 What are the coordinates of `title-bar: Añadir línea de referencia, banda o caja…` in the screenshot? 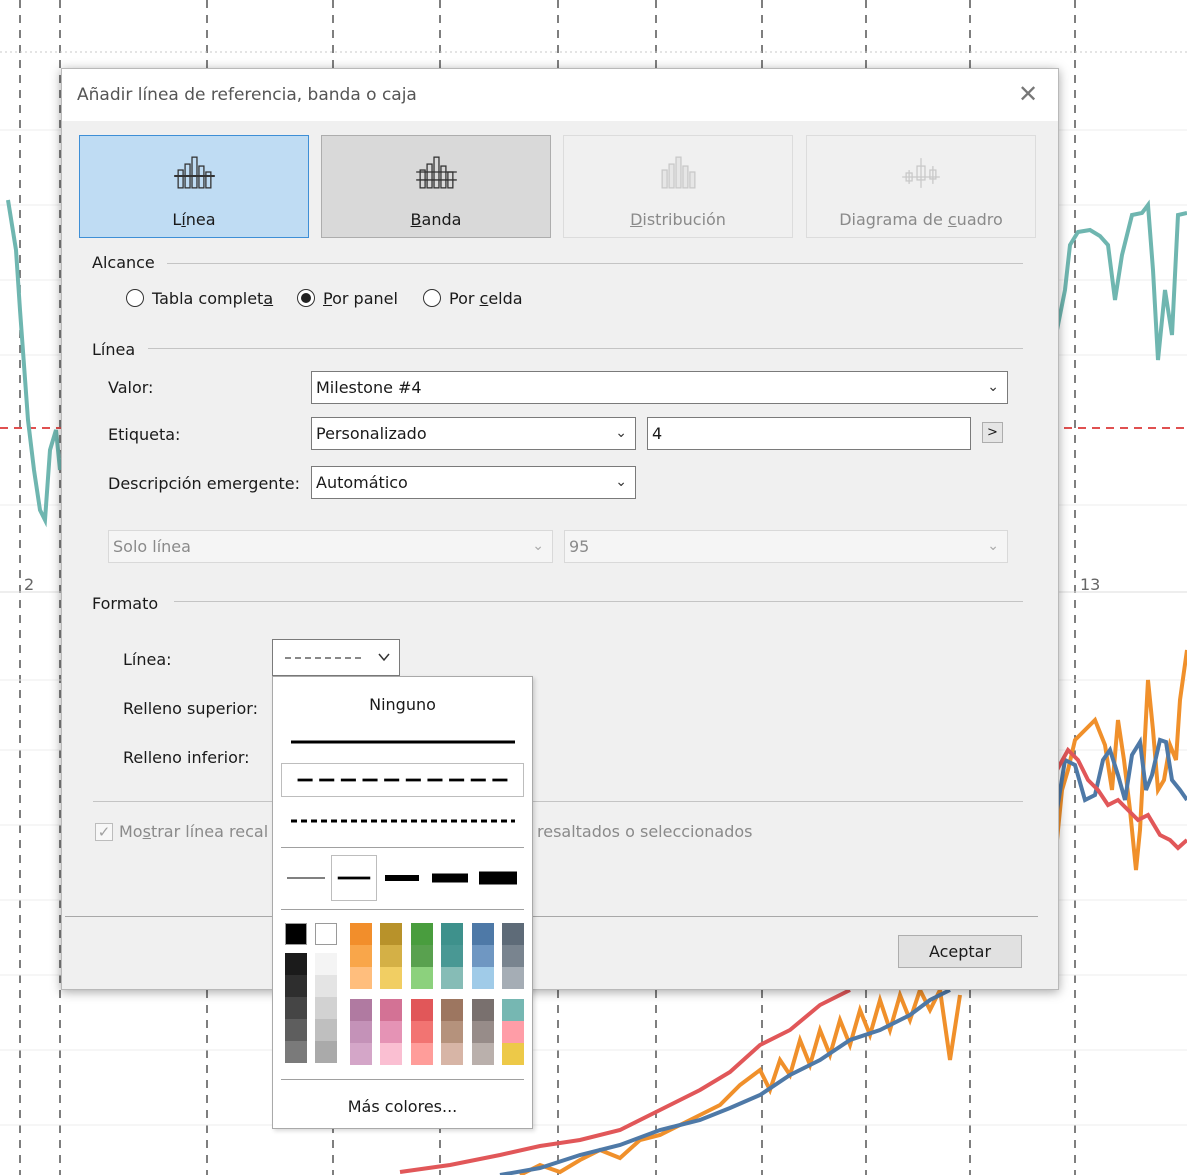 It's located at (560, 95).